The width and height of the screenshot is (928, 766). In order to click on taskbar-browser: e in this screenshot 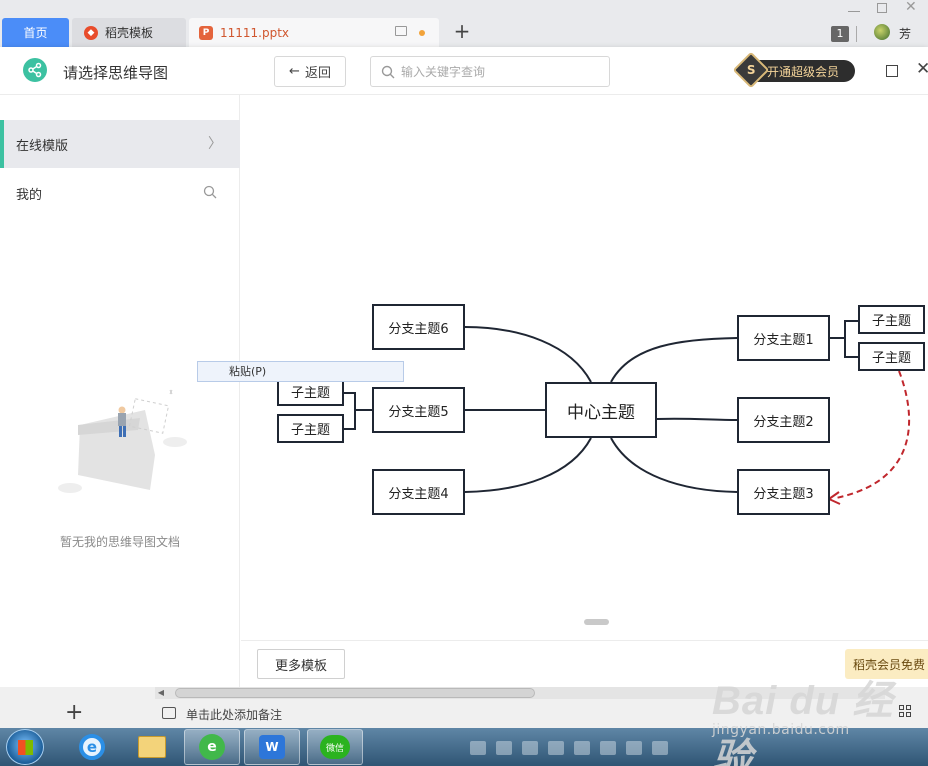, I will do `click(212, 747)`.